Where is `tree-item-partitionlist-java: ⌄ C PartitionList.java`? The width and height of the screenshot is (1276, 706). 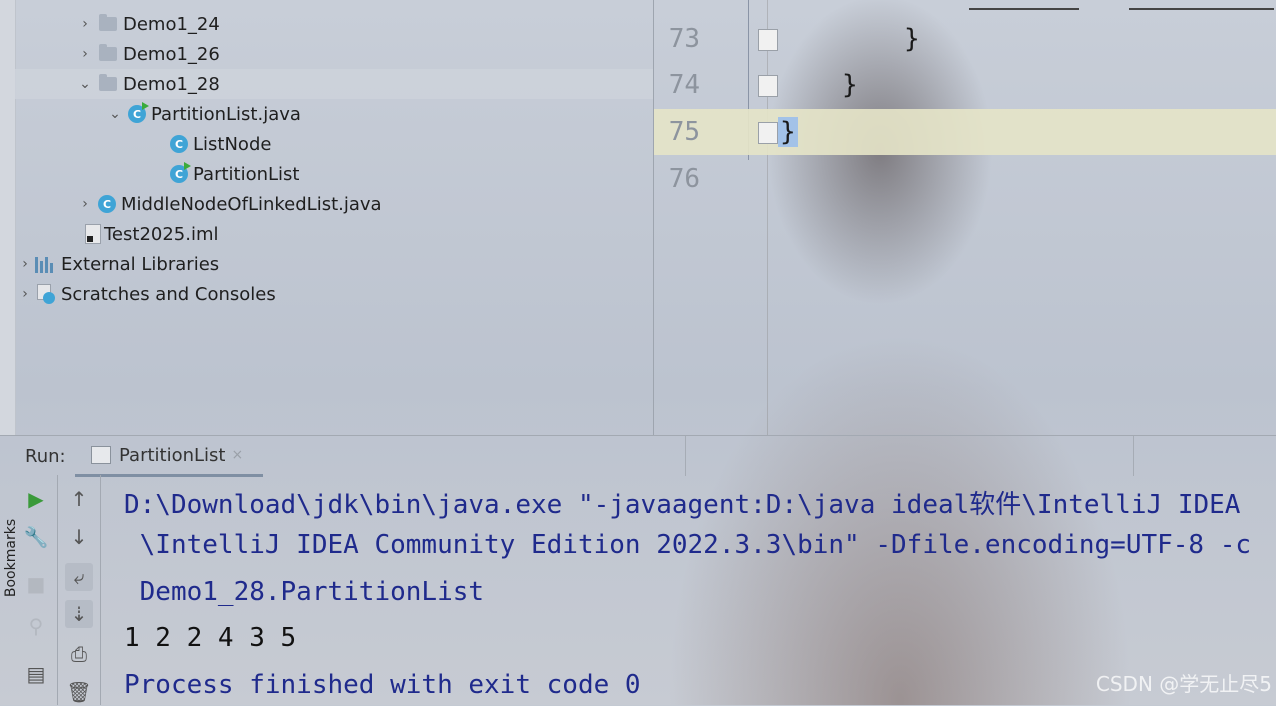 tree-item-partitionlist-java: ⌄ C PartitionList.java is located at coordinates (334, 114).